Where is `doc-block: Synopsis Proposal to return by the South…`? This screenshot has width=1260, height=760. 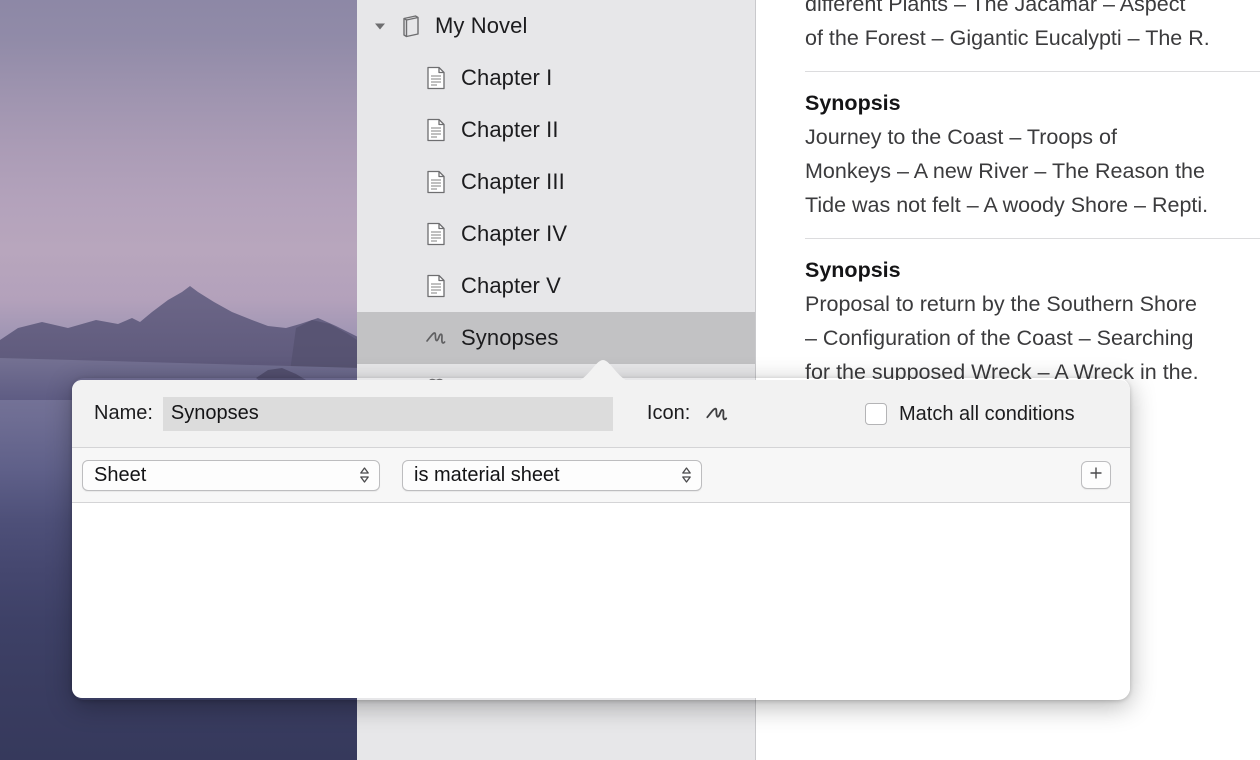
doc-block: Synopsis Proposal to return by the South… is located at coordinates (1032, 321).